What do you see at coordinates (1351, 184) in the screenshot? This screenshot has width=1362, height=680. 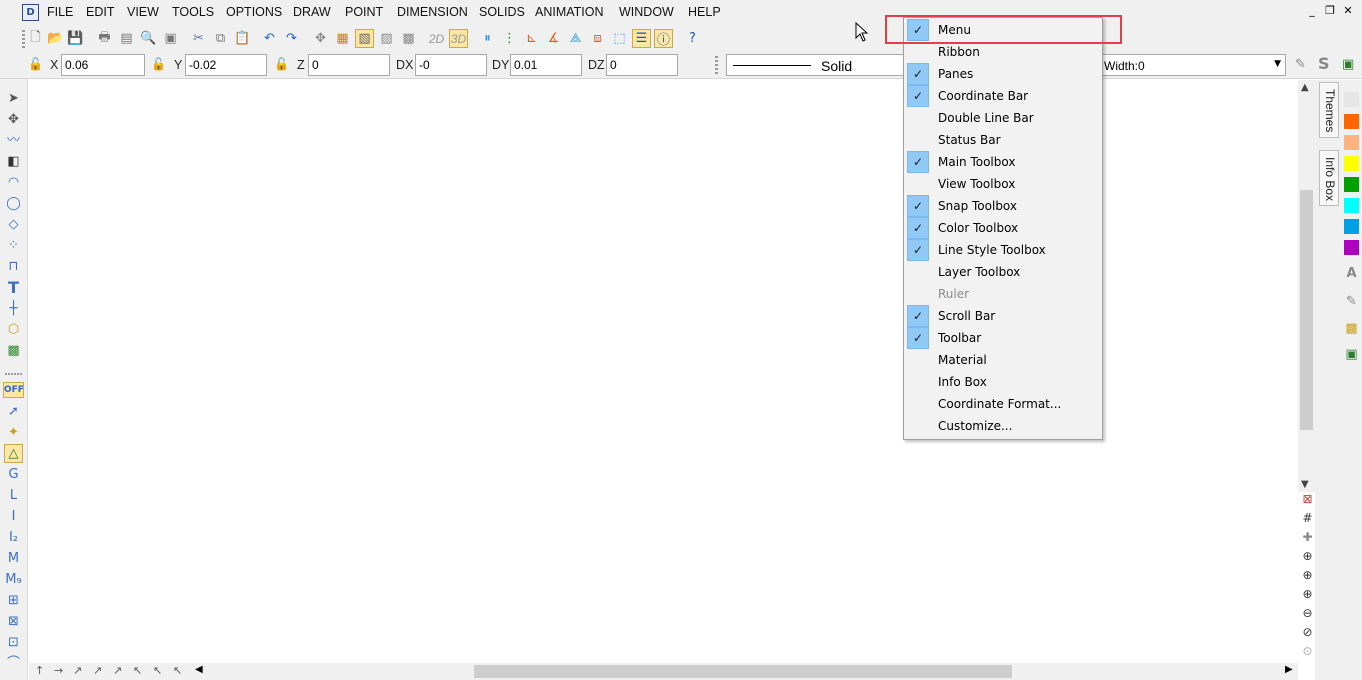 I see `color-swatch-green` at bounding box center [1351, 184].